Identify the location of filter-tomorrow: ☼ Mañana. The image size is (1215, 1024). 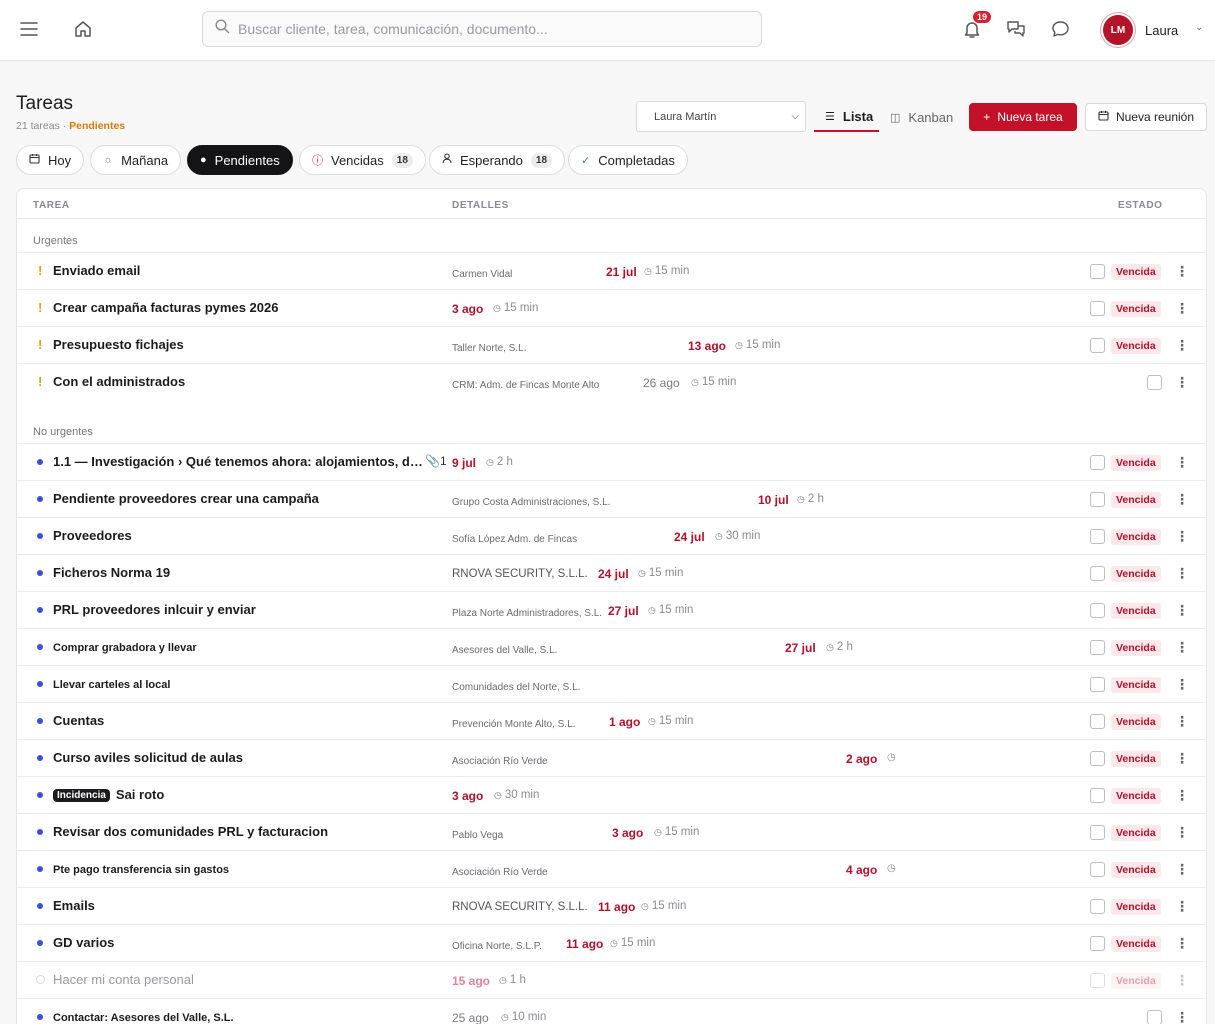
(136, 160).